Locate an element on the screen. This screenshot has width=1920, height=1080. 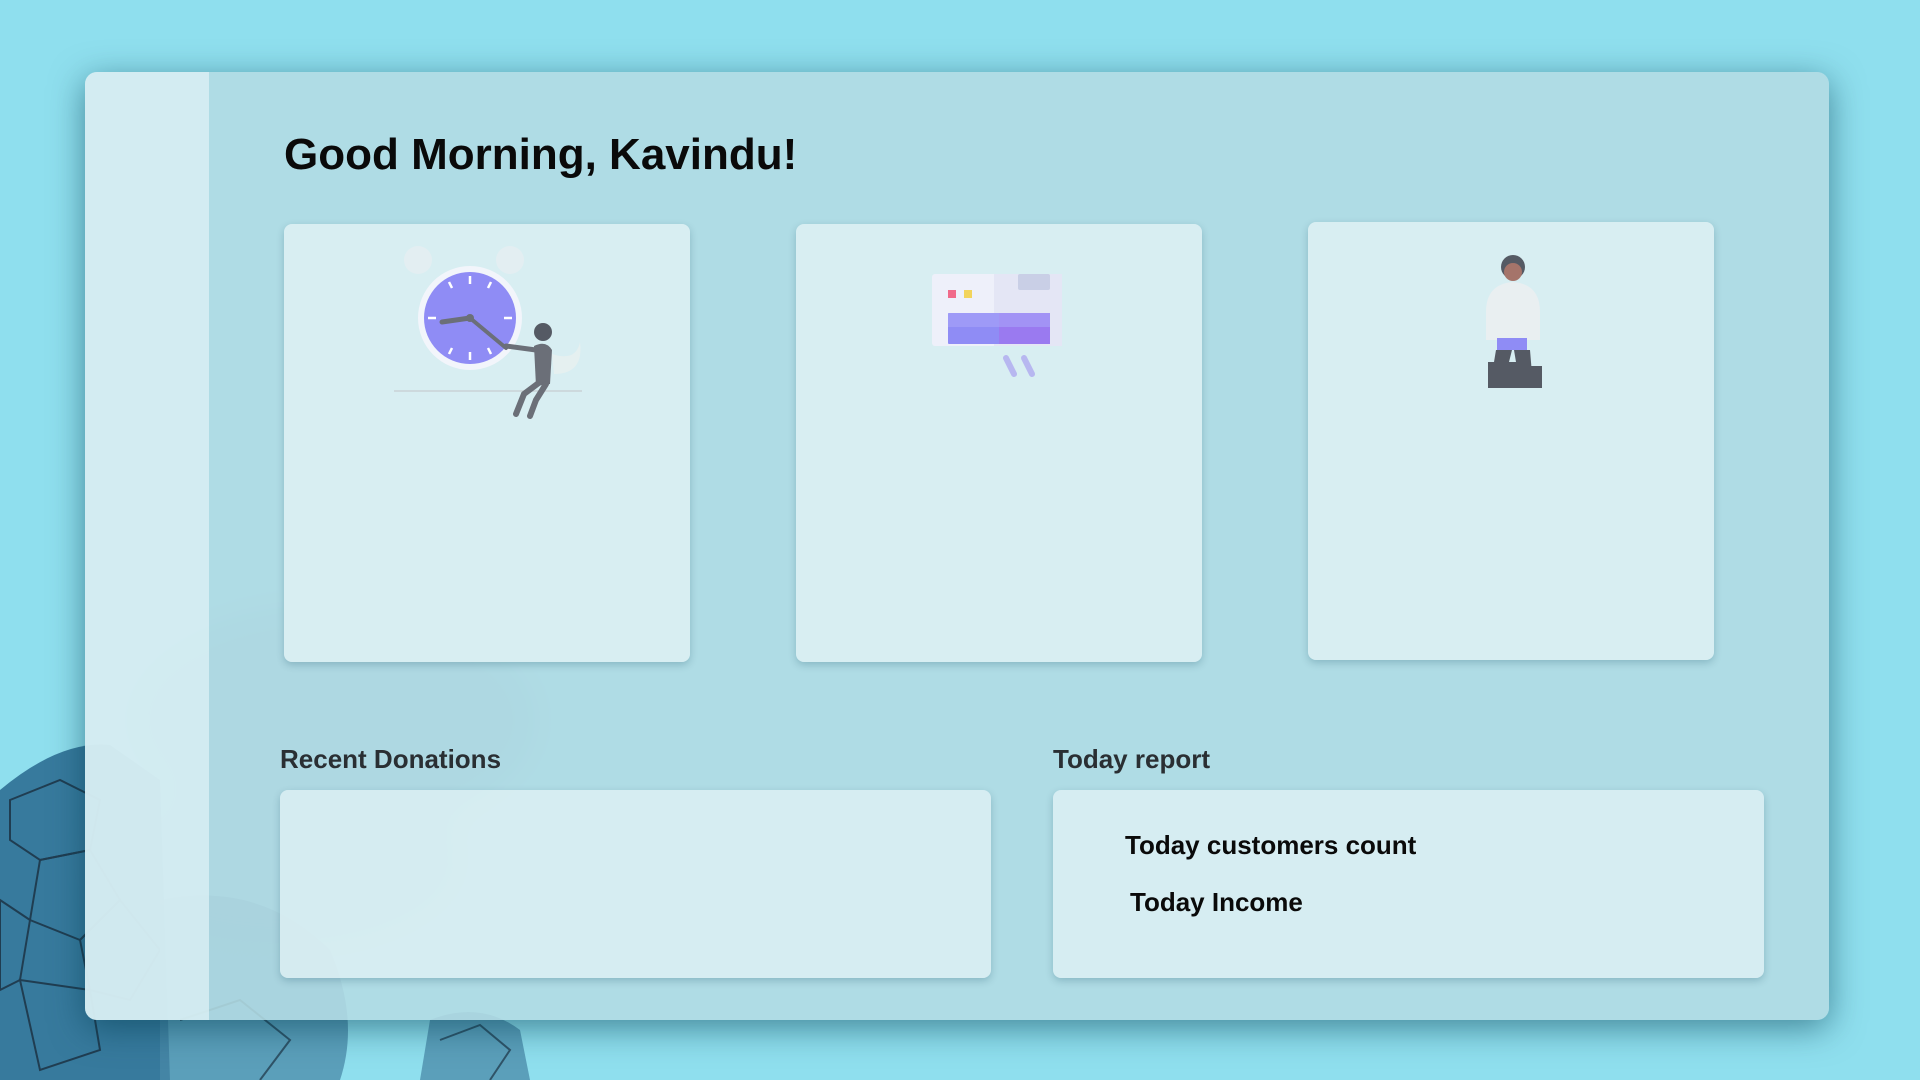
clock-person-illustration is located at coordinates (488, 332).